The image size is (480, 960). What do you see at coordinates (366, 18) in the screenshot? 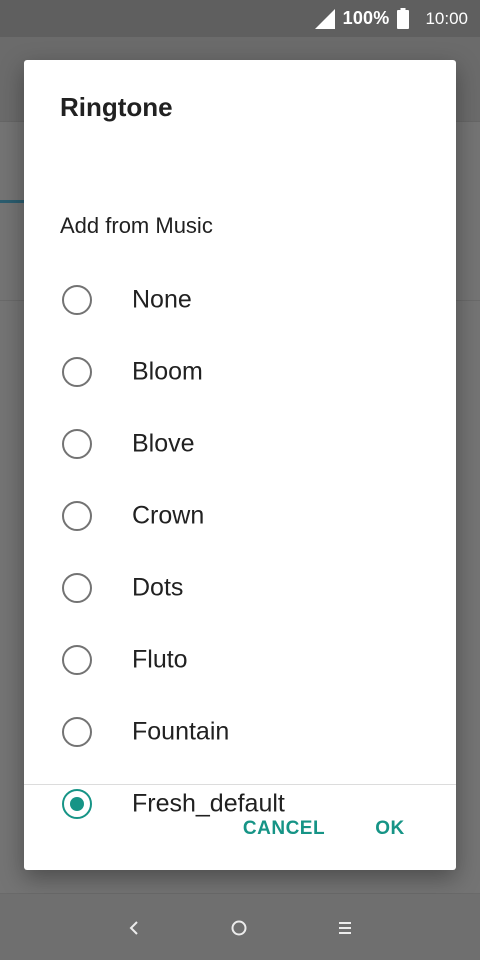
I see `battery-percent: 100%` at bounding box center [366, 18].